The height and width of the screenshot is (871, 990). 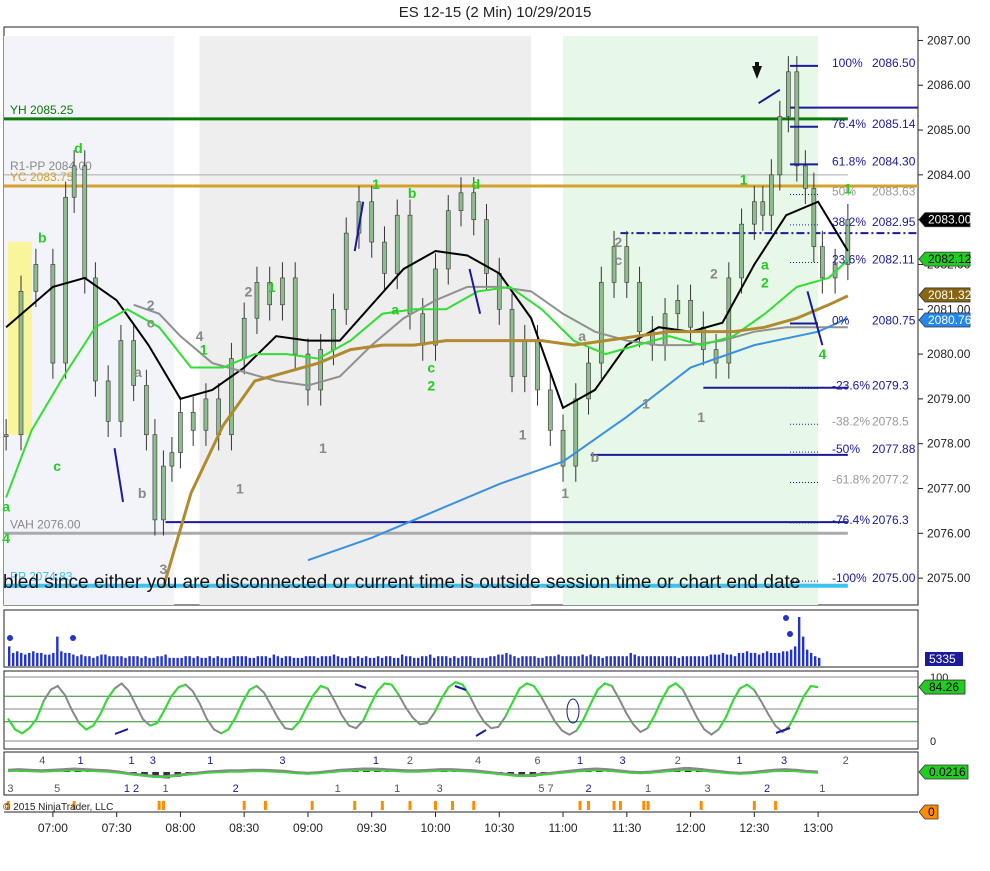 I want to click on histogram-label: 4, so click(x=478, y=761).